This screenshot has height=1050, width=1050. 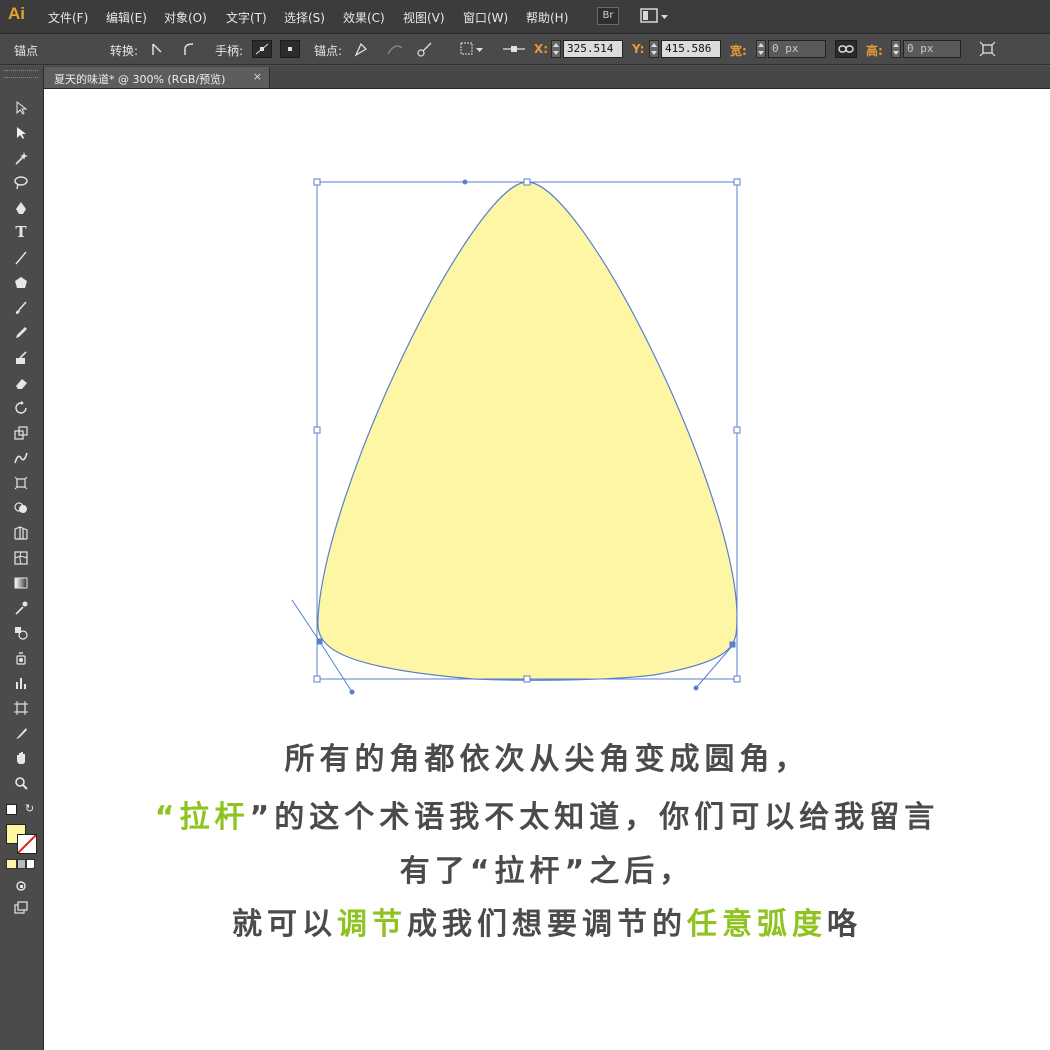 I want to click on x-input: 325.514, so click(x=593, y=49).